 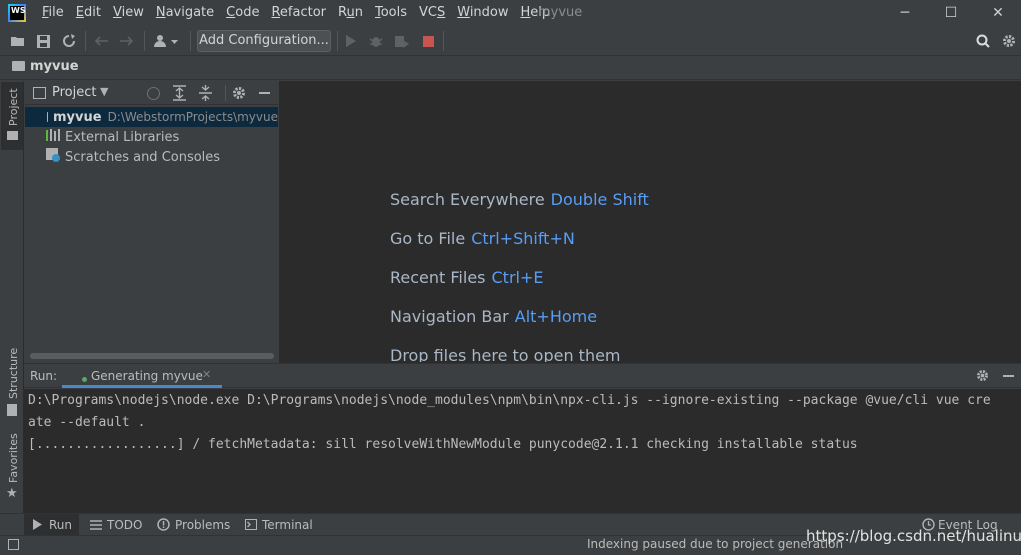 I want to click on locate-icon, so click(x=153, y=93).